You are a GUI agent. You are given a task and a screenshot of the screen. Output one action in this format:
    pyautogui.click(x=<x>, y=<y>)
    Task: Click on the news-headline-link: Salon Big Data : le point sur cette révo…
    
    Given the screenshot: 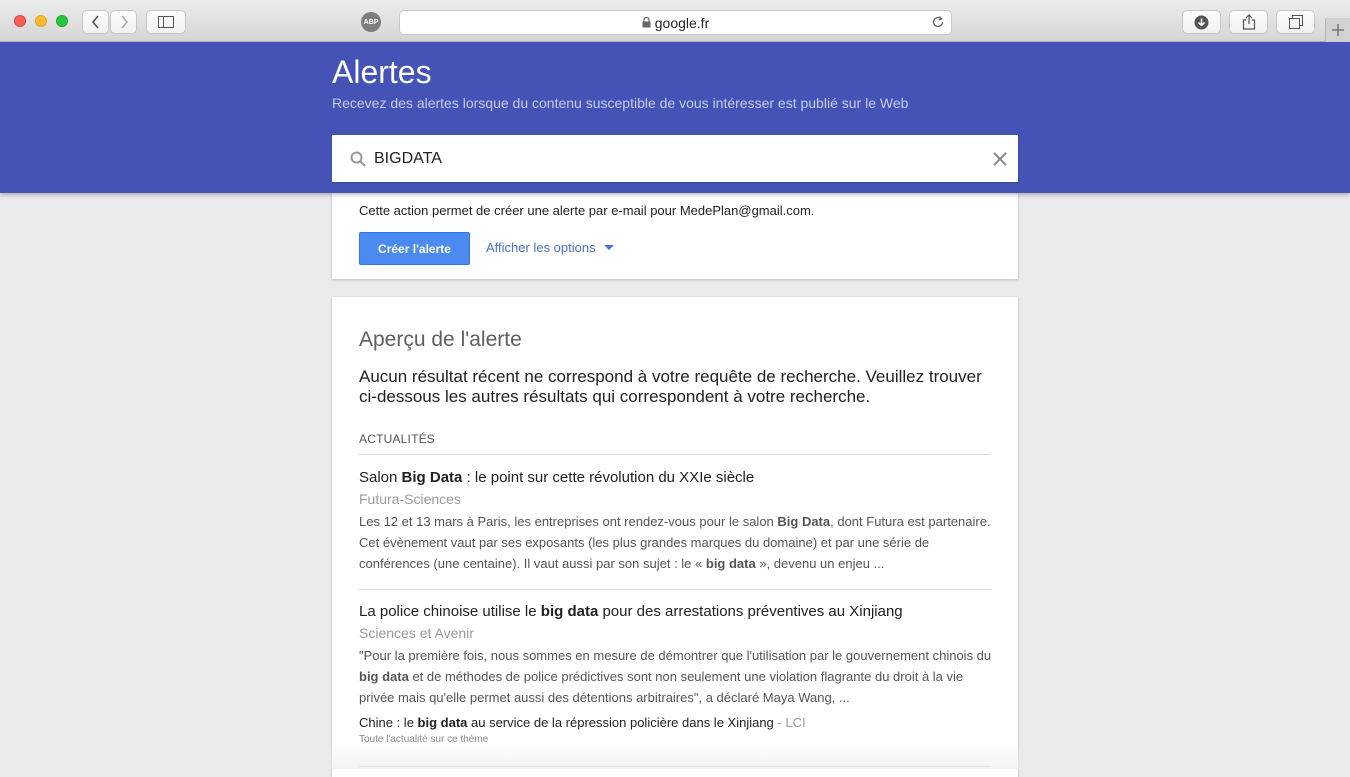 What is the action you would take?
    pyautogui.click(x=679, y=477)
    